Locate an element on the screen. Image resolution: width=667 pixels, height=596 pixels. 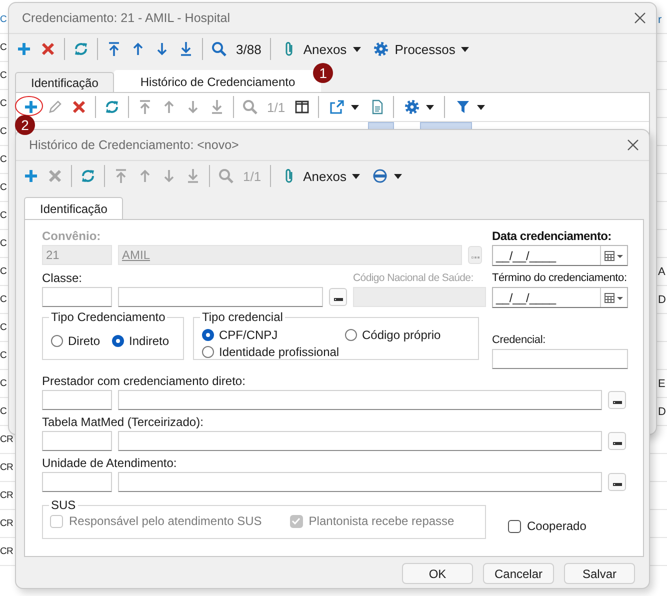
columns-icon is located at coordinates (302, 107).